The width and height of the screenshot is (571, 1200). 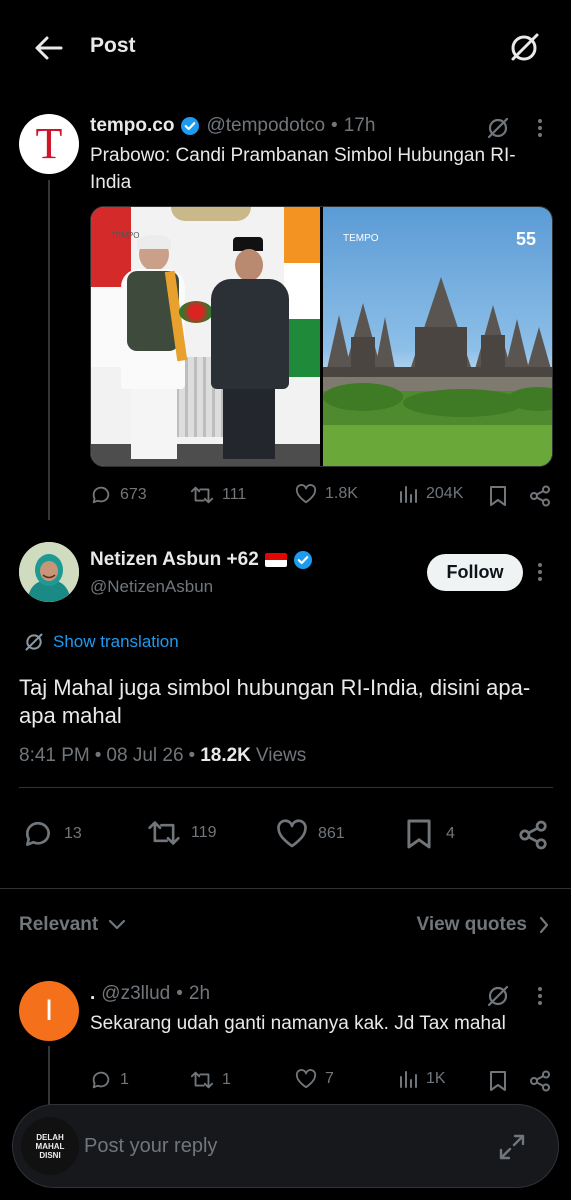 What do you see at coordinates (329, 1078) in the screenshot?
I see `like-count: 7` at bounding box center [329, 1078].